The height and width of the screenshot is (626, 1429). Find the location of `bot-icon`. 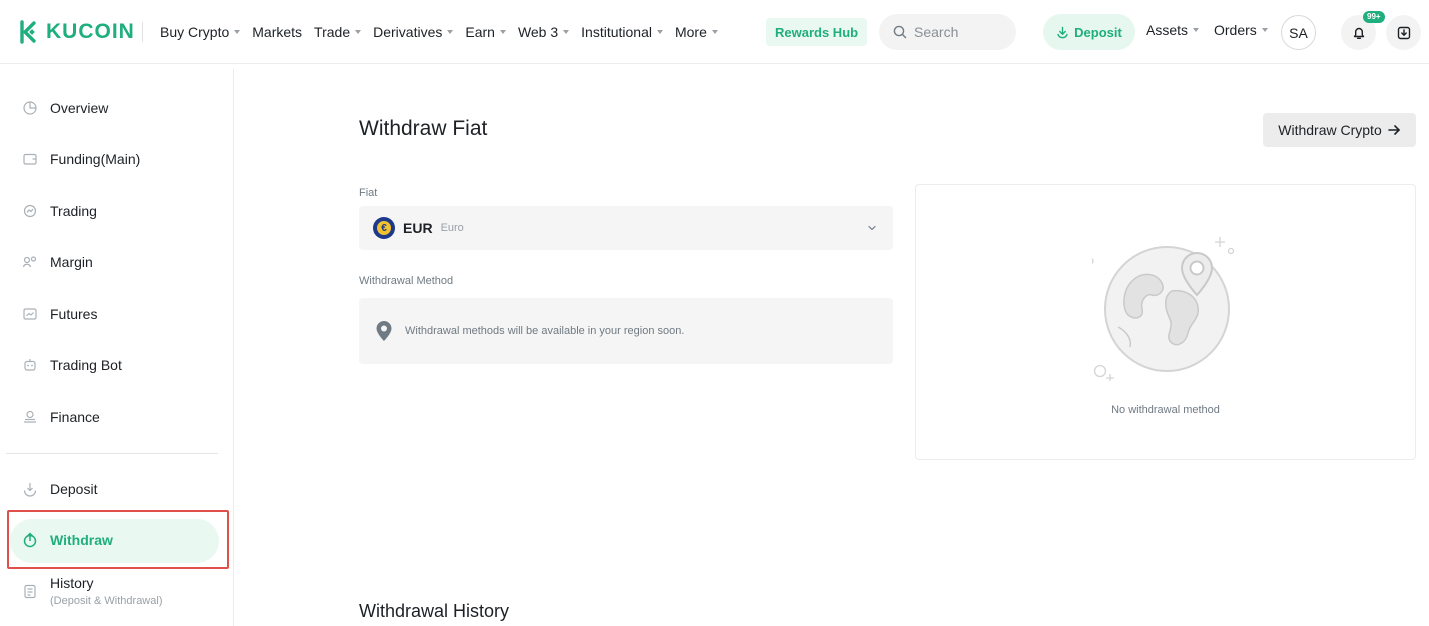

bot-icon is located at coordinates (30, 365).